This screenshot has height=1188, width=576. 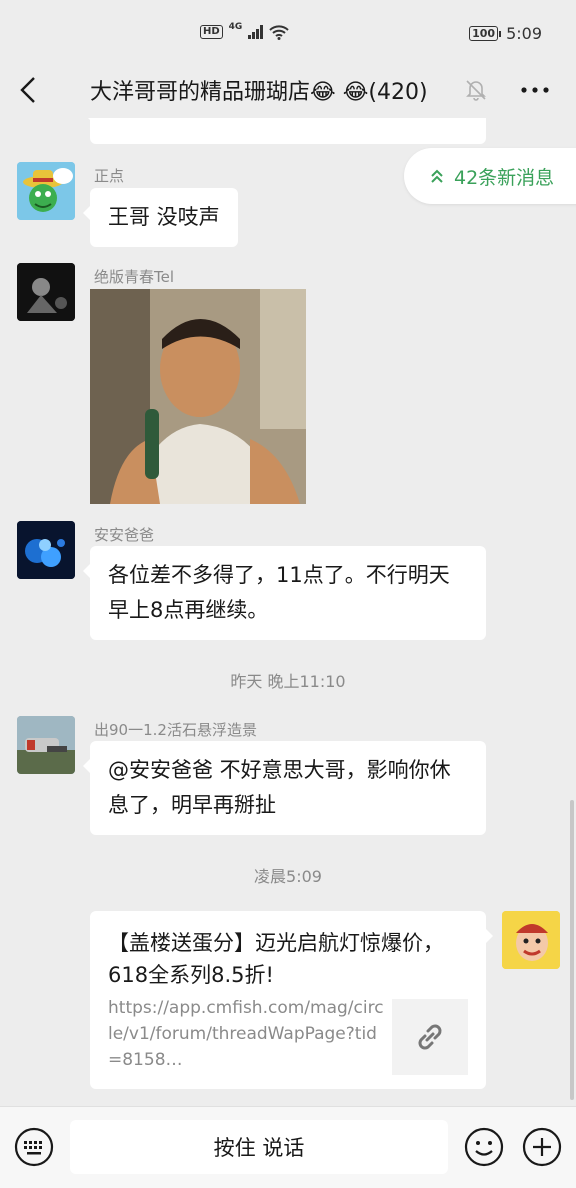 I want to click on new-messages-button: 42条新消息, so click(x=490, y=176).